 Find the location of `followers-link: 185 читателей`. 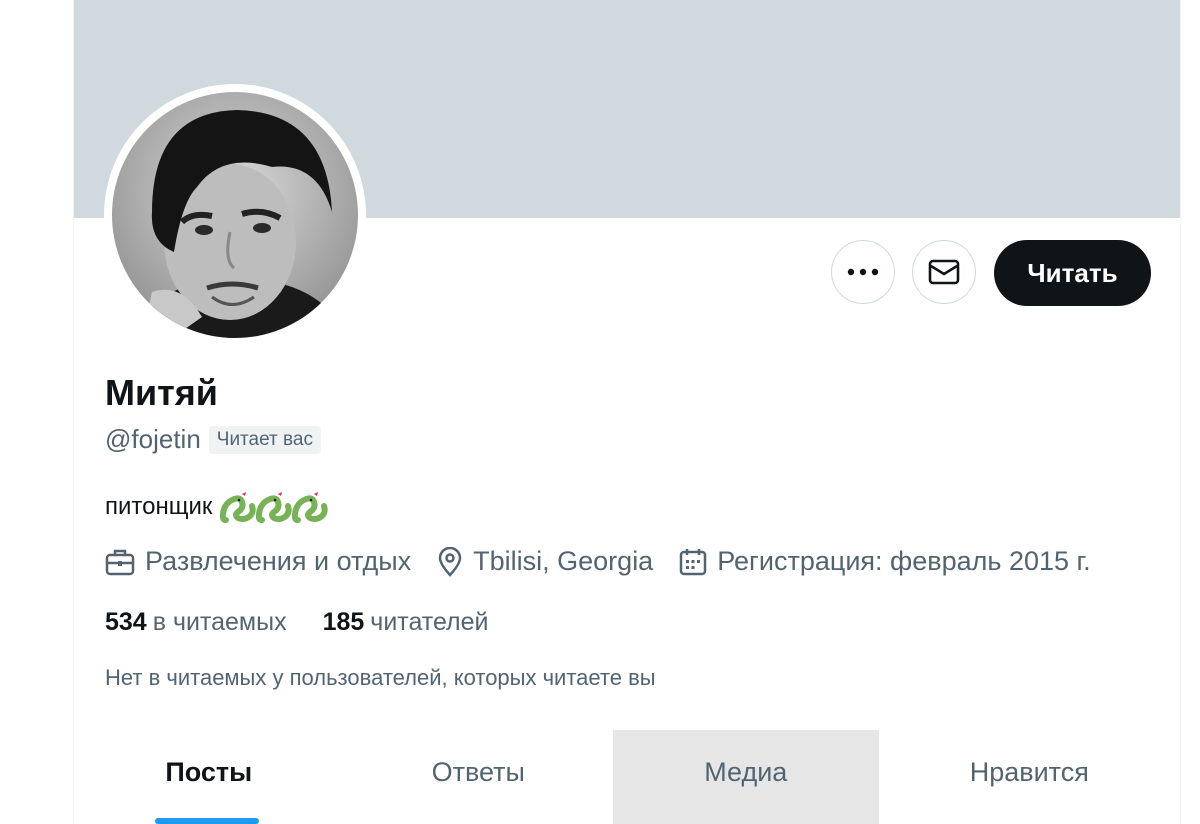

followers-link: 185 читателей is located at coordinates (406, 622).